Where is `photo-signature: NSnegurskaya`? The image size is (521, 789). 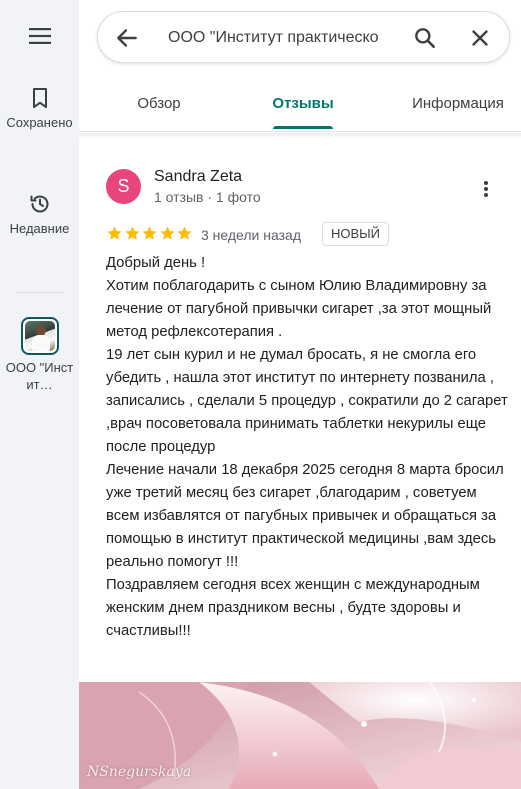
photo-signature: NSnegurskaya is located at coordinates (139, 772).